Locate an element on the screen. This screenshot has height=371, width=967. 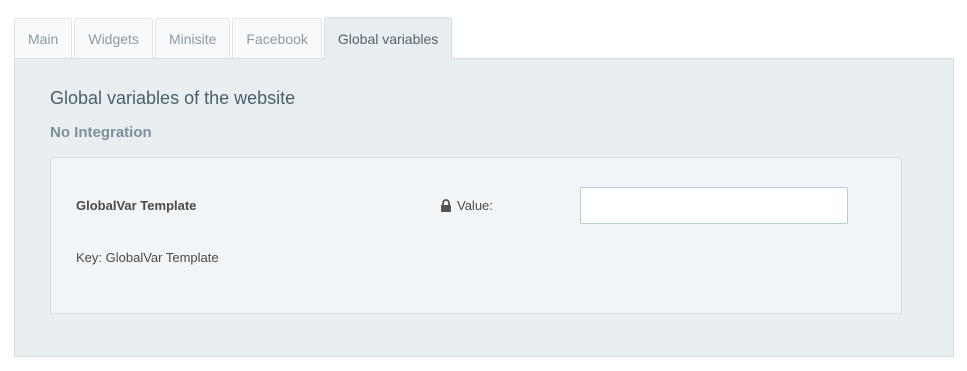
tab-facebook: Facebook is located at coordinates (277, 38).